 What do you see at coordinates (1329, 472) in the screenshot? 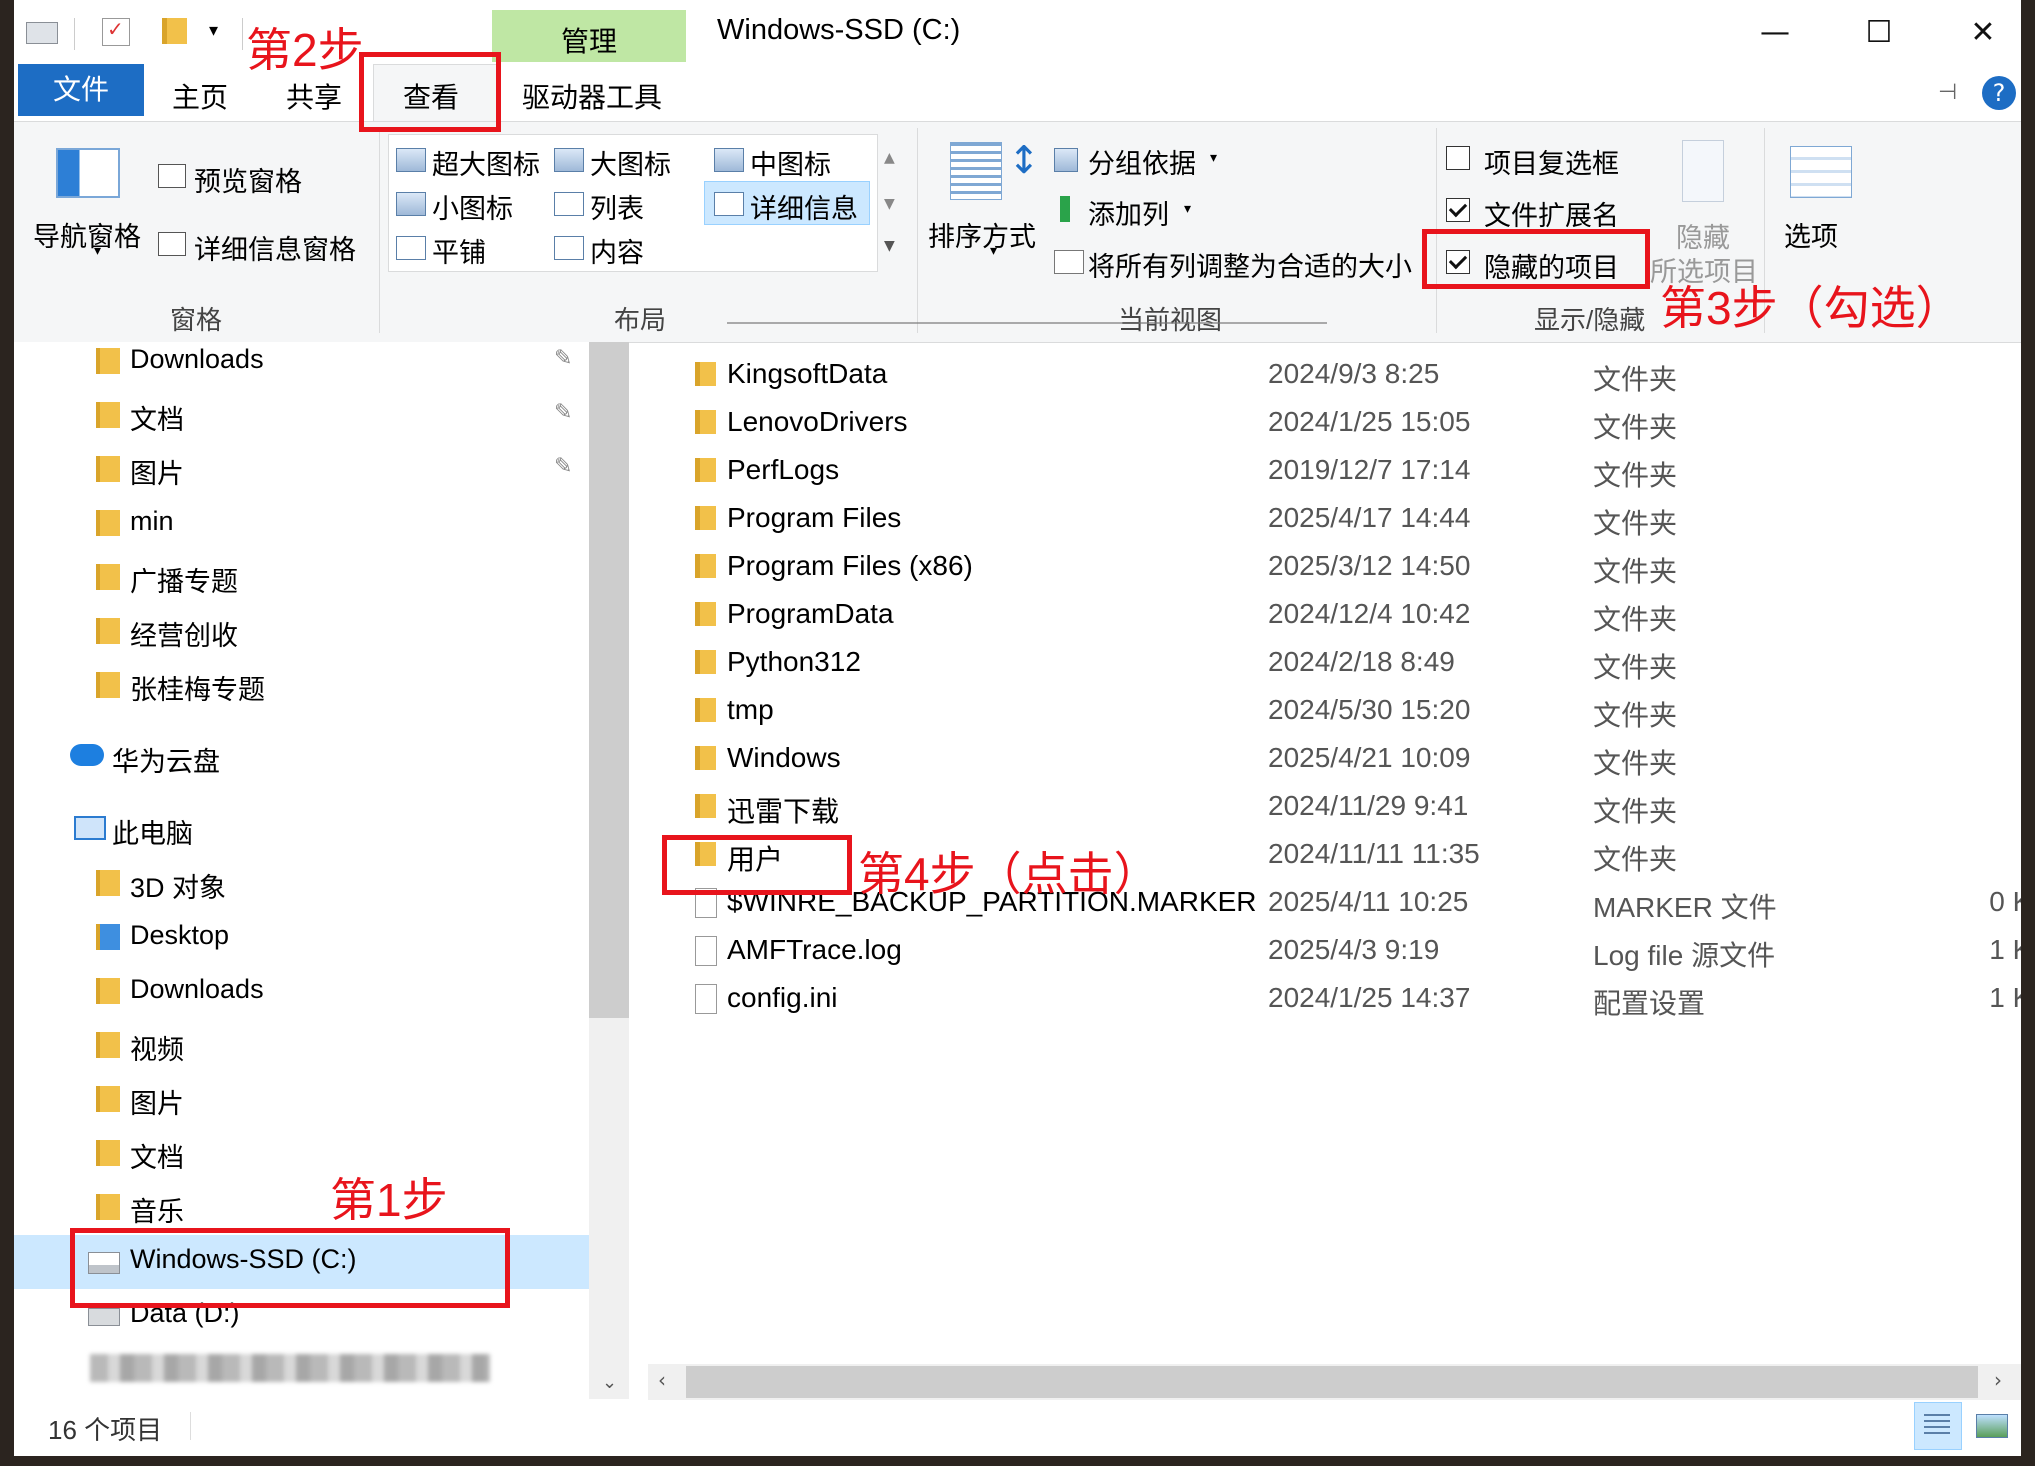
I see `file-row: PerfLogs 2019/12/7 17:14 文件夹` at bounding box center [1329, 472].